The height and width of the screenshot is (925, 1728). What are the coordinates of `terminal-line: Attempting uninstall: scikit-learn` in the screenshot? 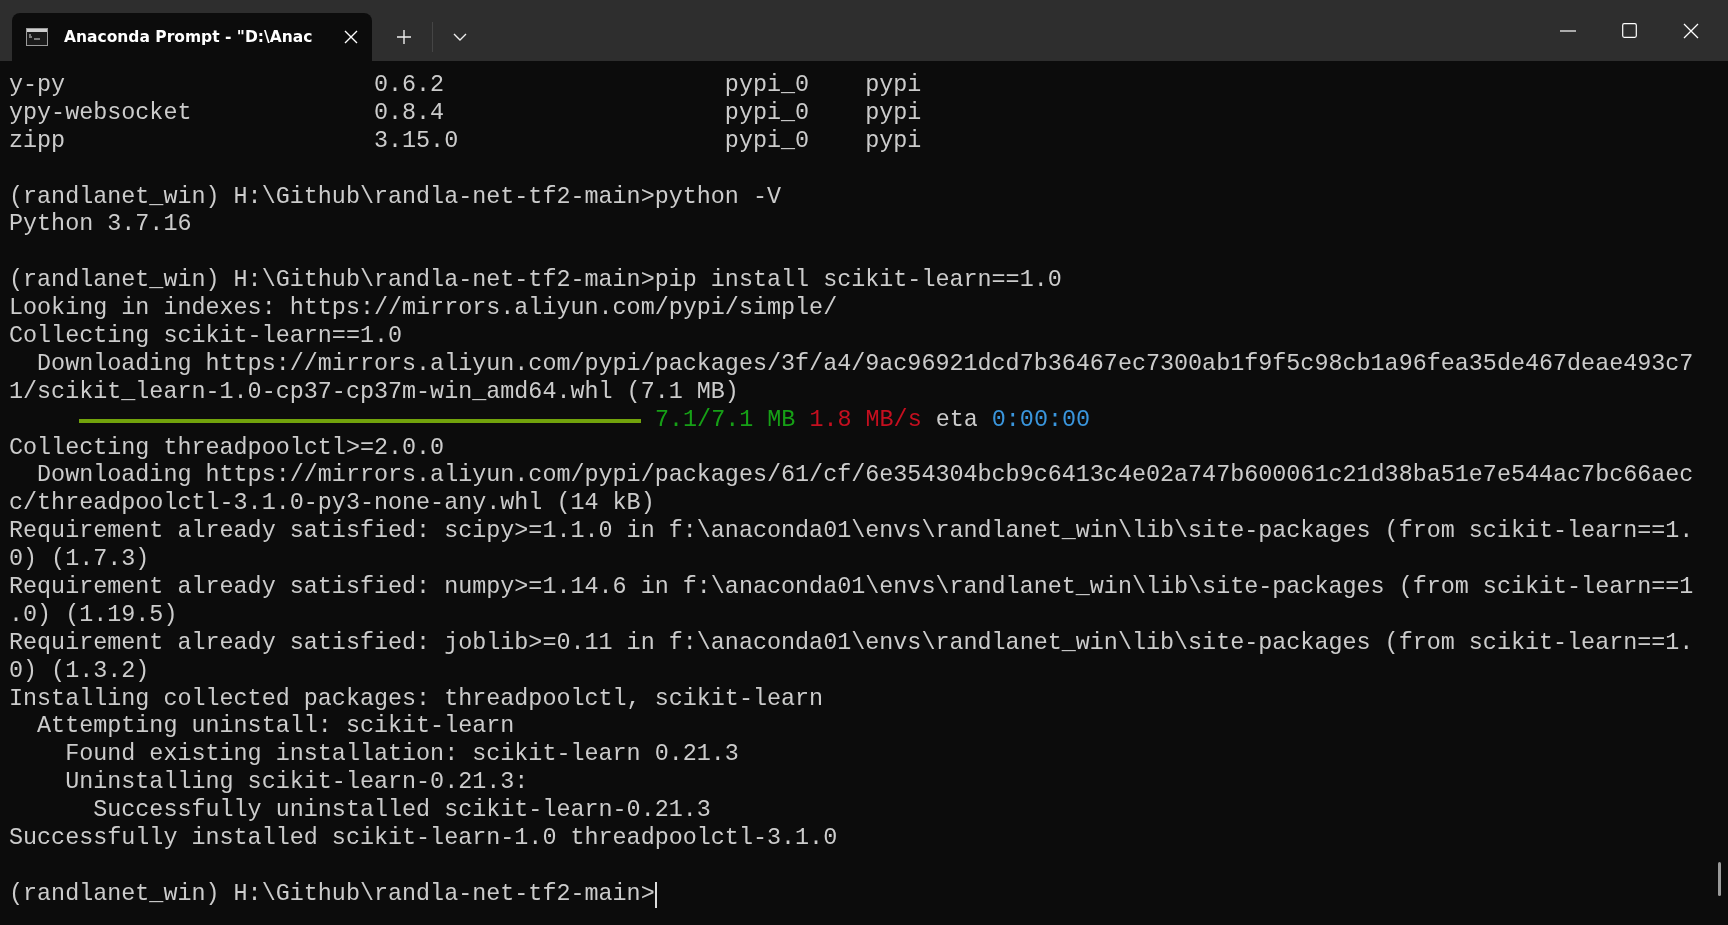 It's located at (276, 727).